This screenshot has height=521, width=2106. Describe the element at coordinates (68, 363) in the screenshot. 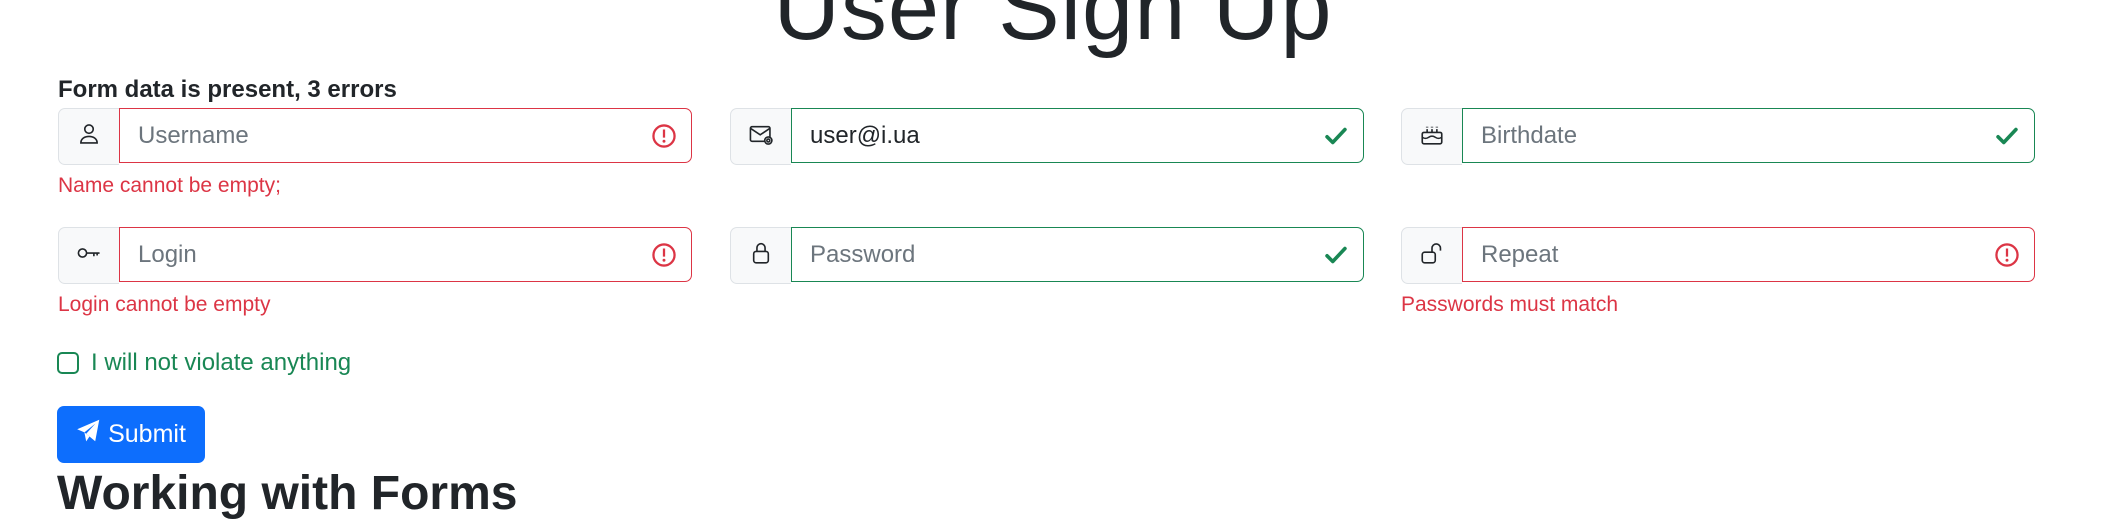

I see `agreement-checkbox` at that location.